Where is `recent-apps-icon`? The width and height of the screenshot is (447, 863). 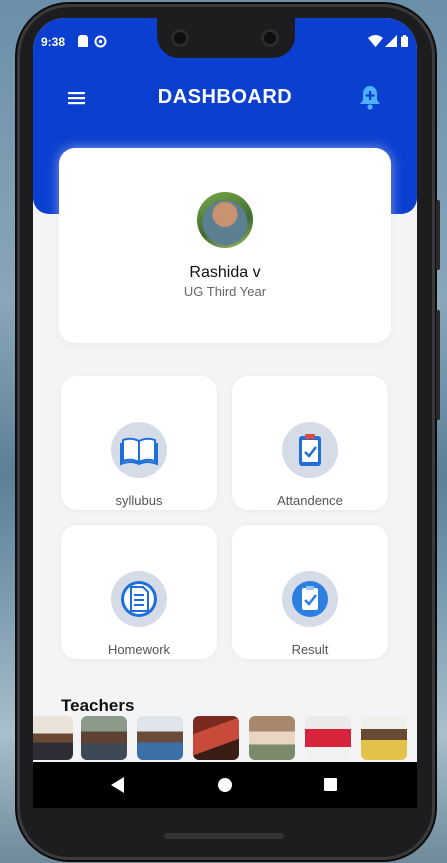 recent-apps-icon is located at coordinates (330, 784).